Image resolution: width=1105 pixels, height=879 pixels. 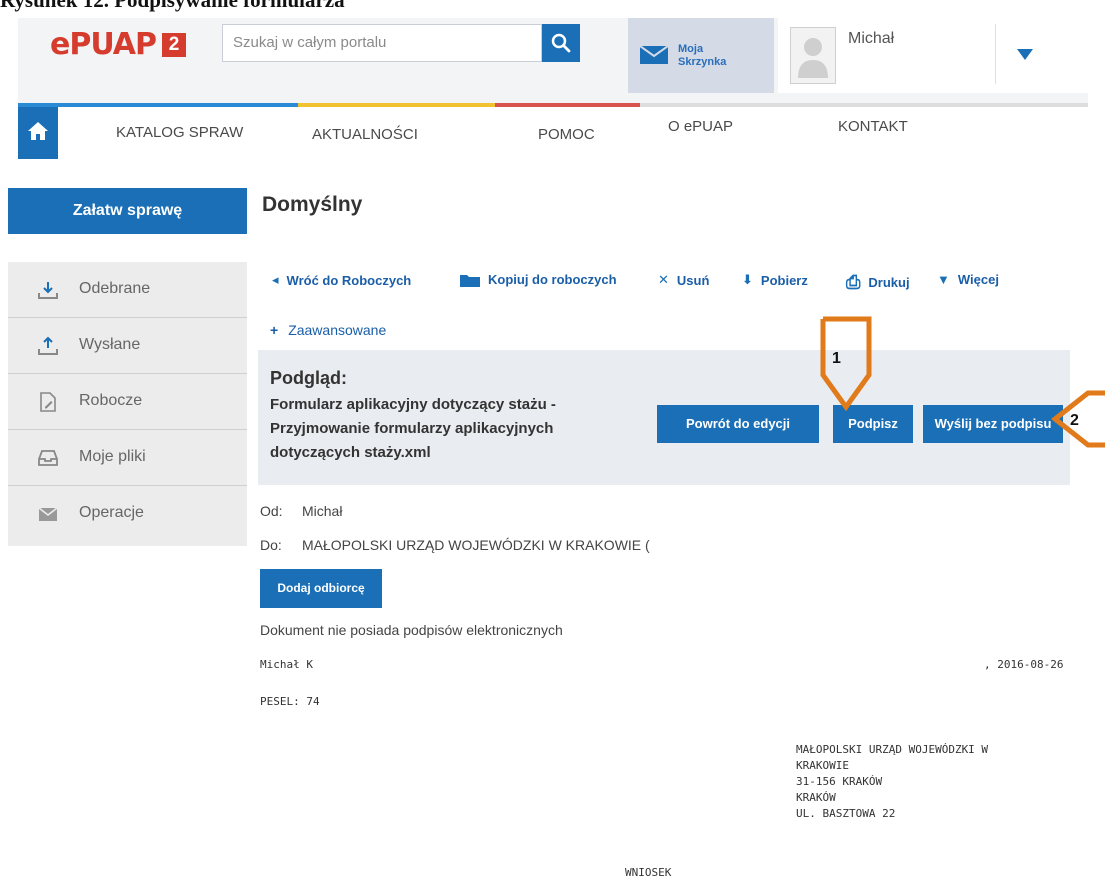 I want to click on address-line: KRAKOWIE, so click(x=822, y=765).